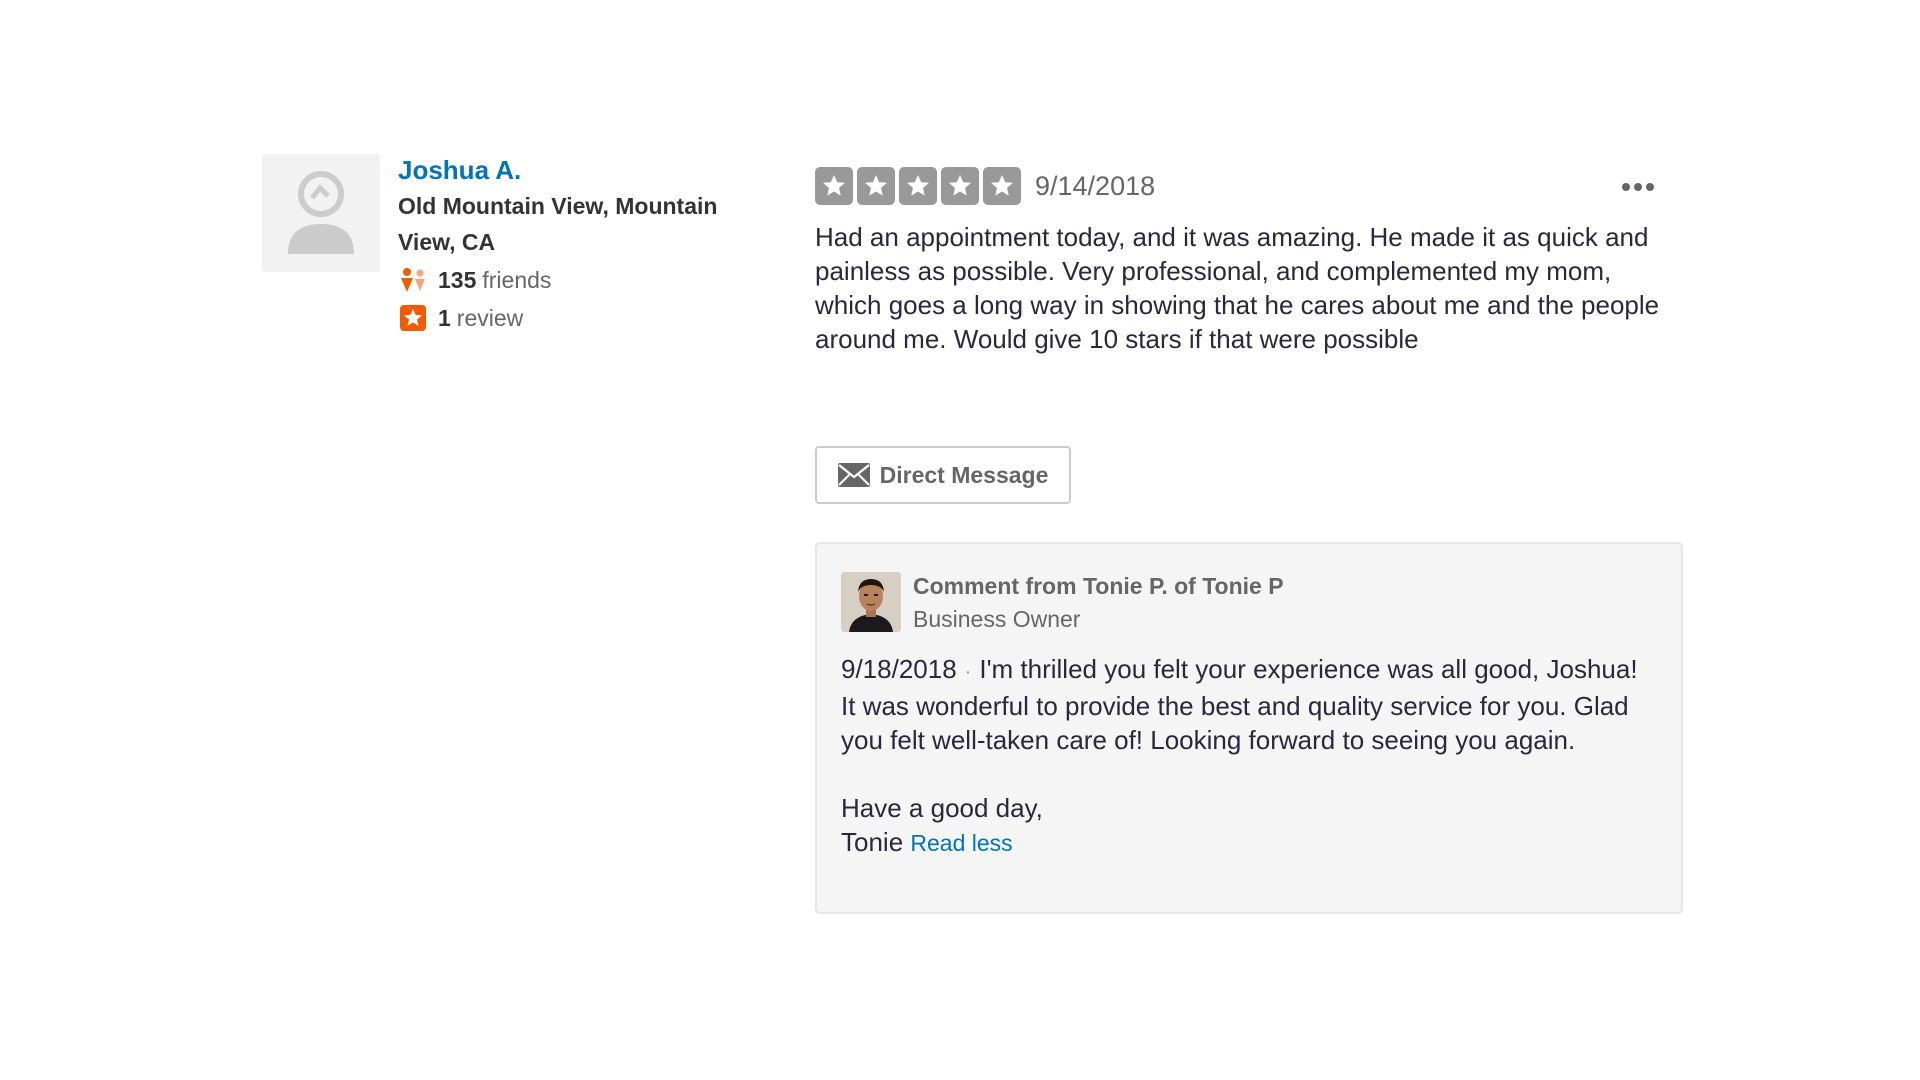 The image size is (1920, 1080). I want to click on reviews-label: review, so click(490, 317).